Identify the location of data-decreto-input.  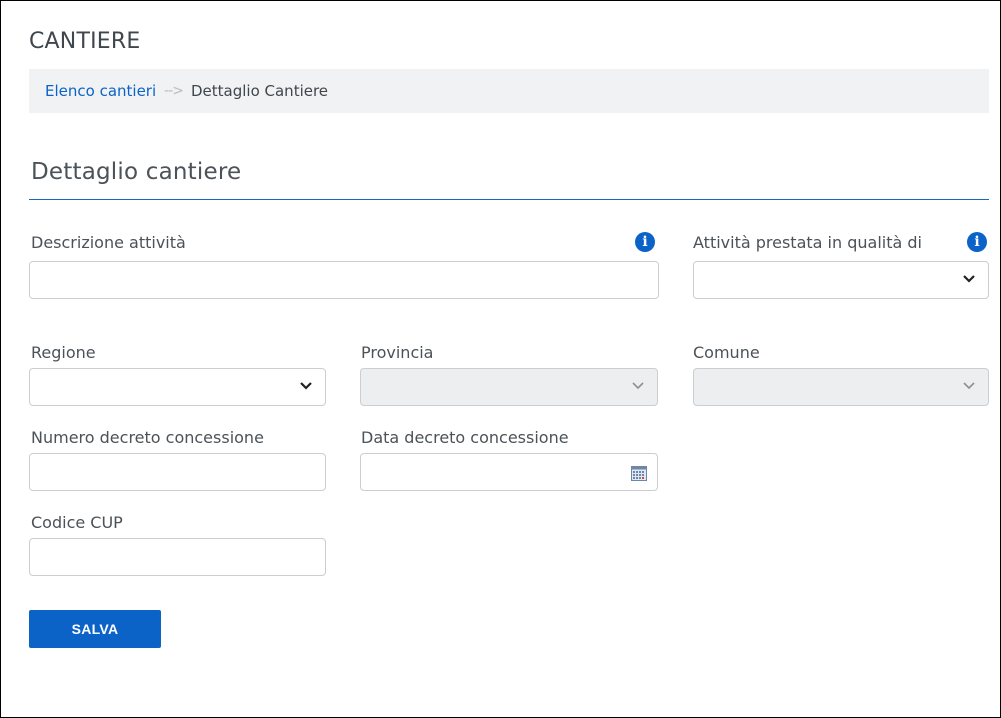
(509, 472).